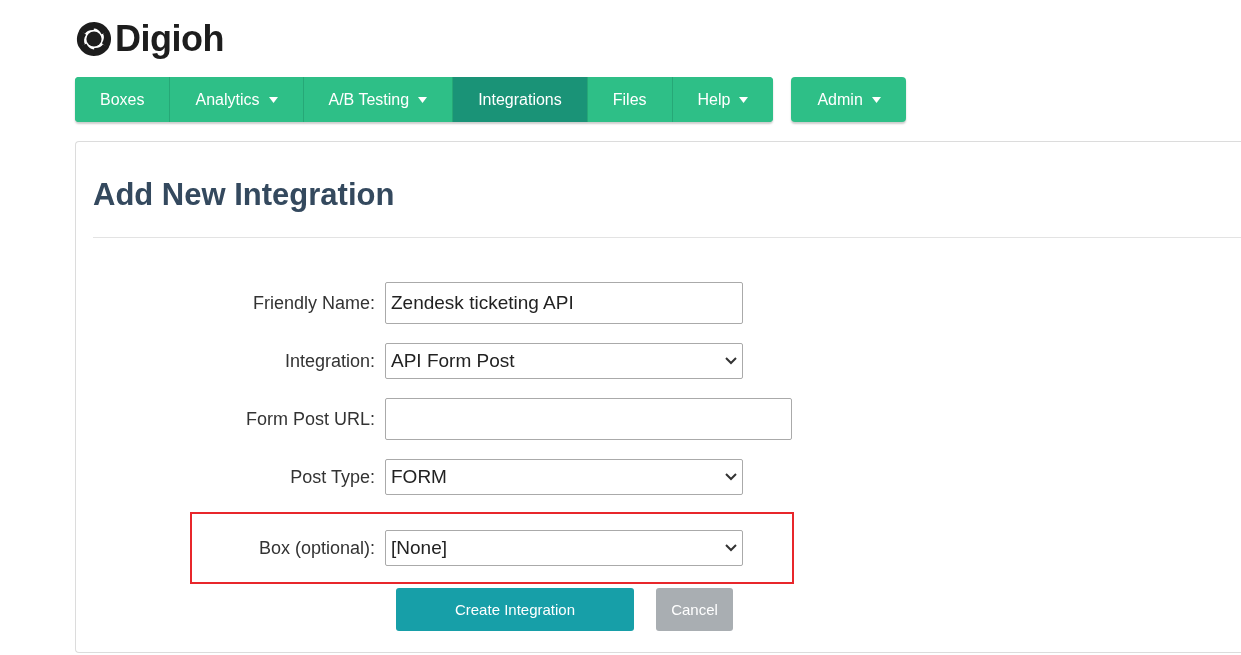 The width and height of the screenshot is (1241, 655). What do you see at coordinates (94, 39) in the screenshot?
I see `logo-icon` at bounding box center [94, 39].